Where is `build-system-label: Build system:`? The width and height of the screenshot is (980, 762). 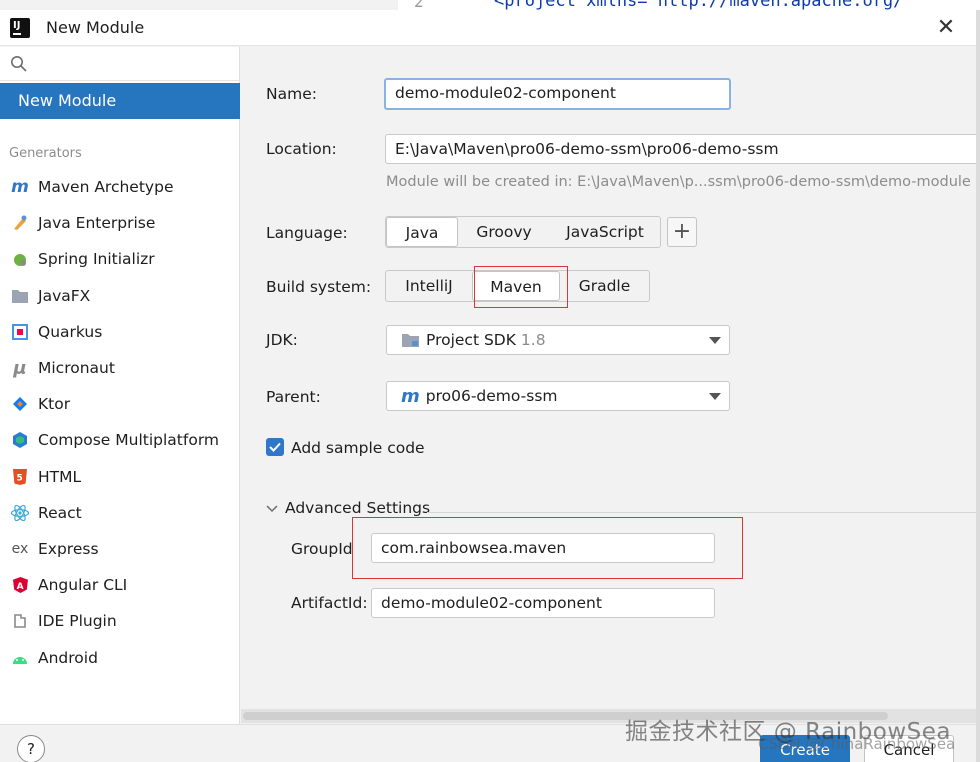
build-system-label: Build system: is located at coordinates (319, 287).